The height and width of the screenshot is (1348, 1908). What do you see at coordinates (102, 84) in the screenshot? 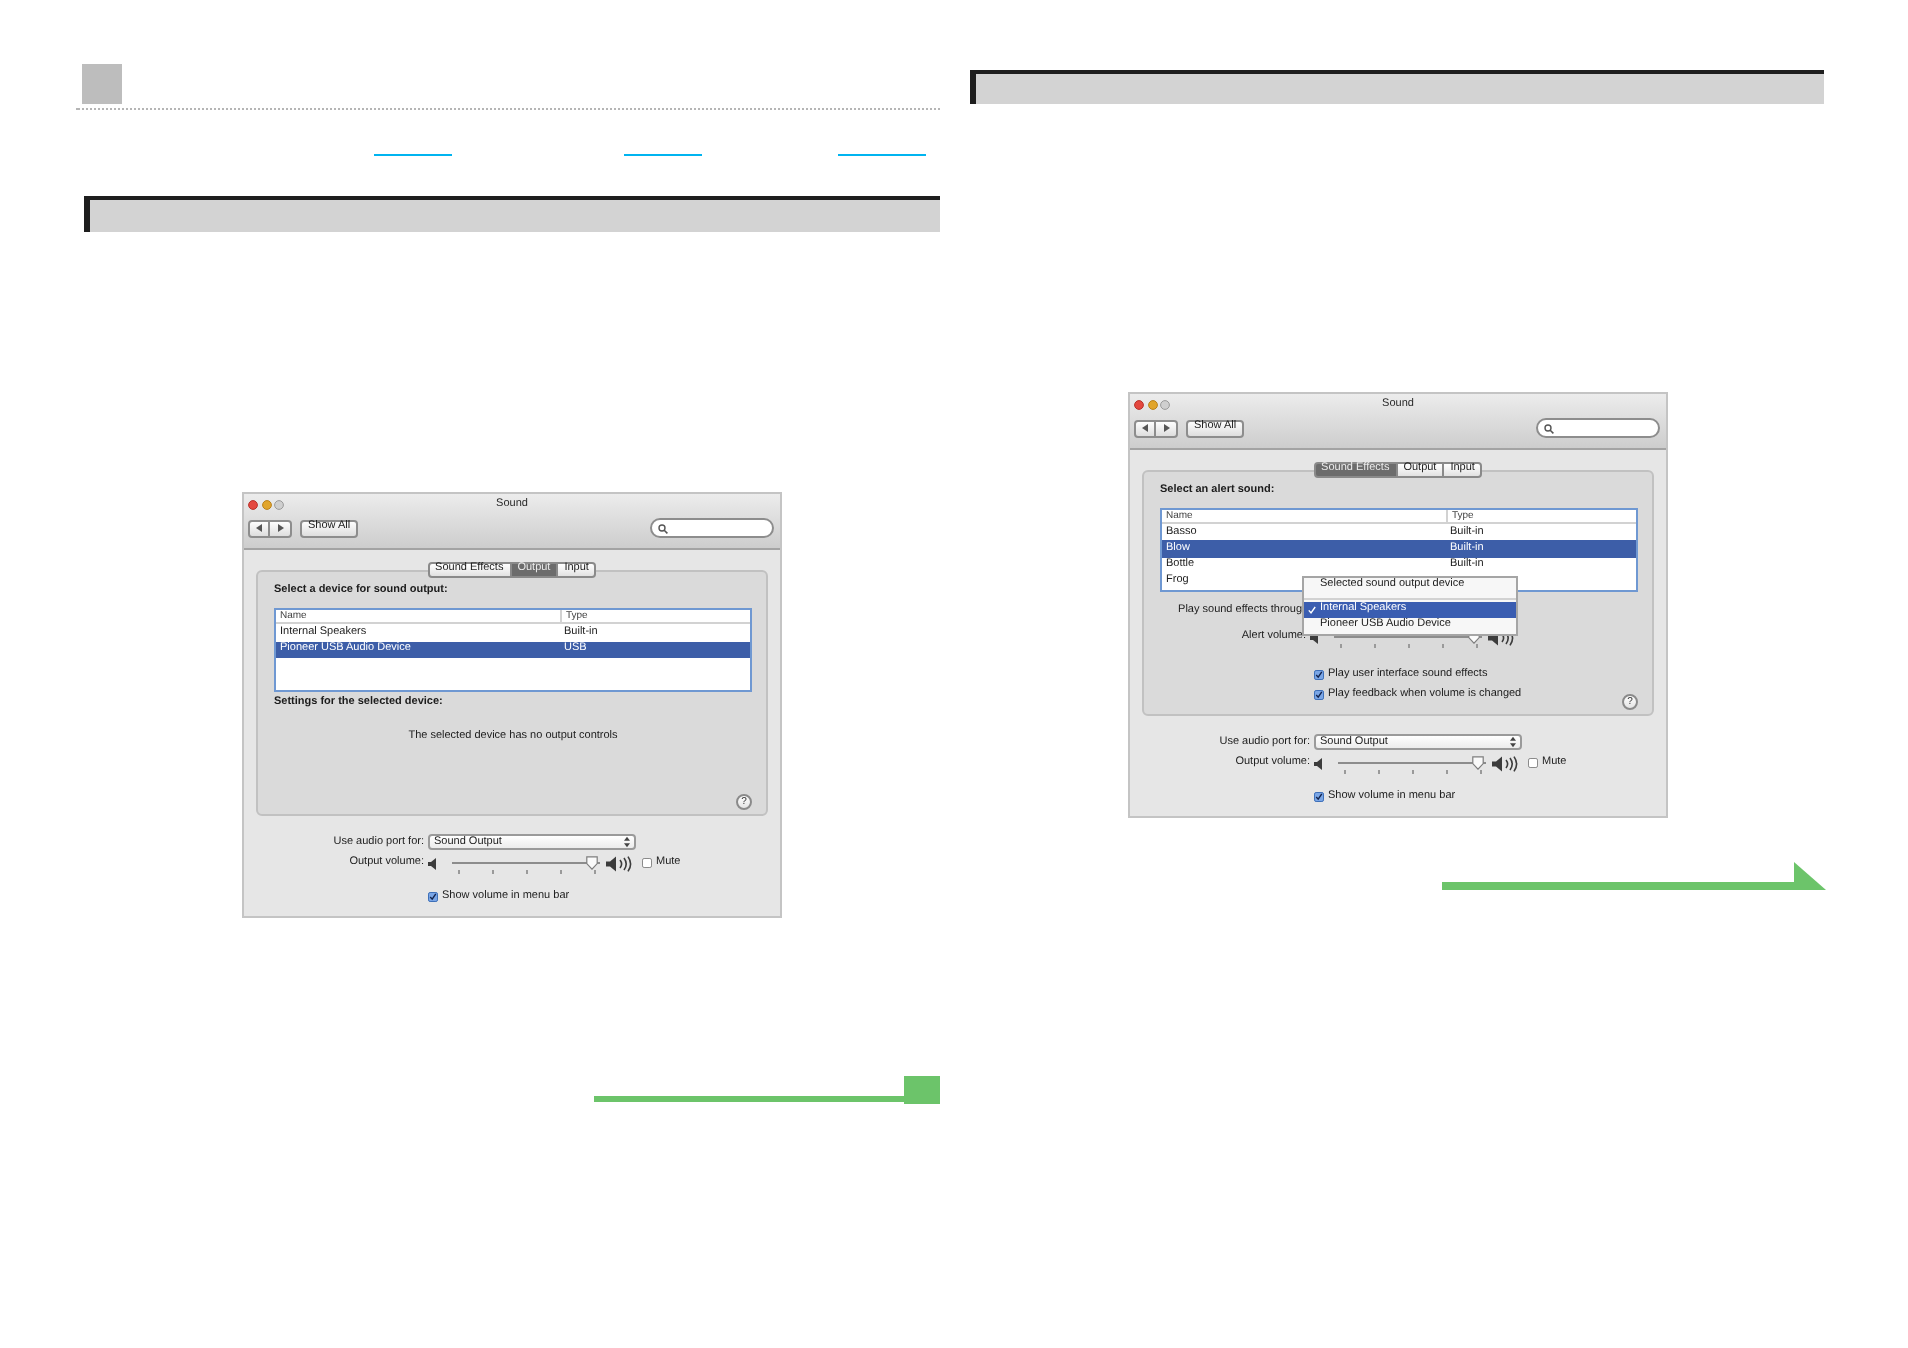
I see `section-marker` at bounding box center [102, 84].